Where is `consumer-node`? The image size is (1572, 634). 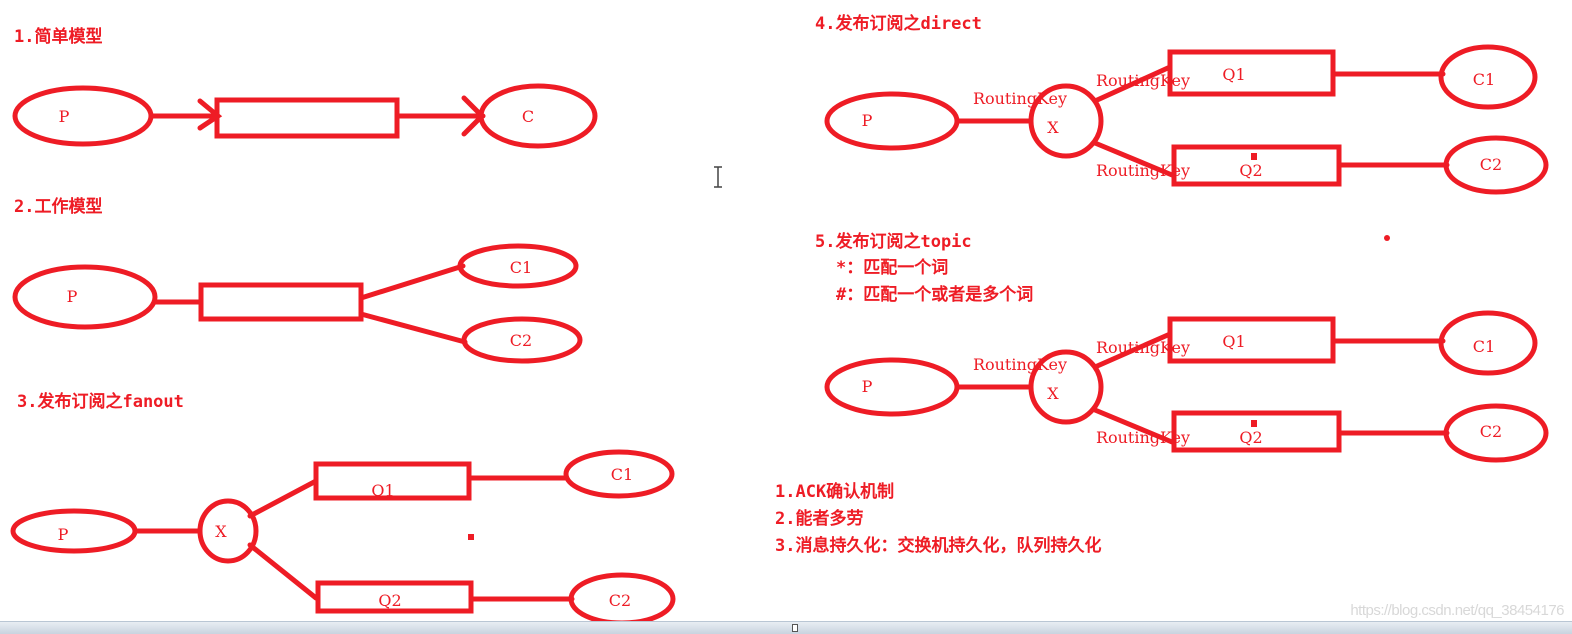
consumer-node is located at coordinates (538, 116).